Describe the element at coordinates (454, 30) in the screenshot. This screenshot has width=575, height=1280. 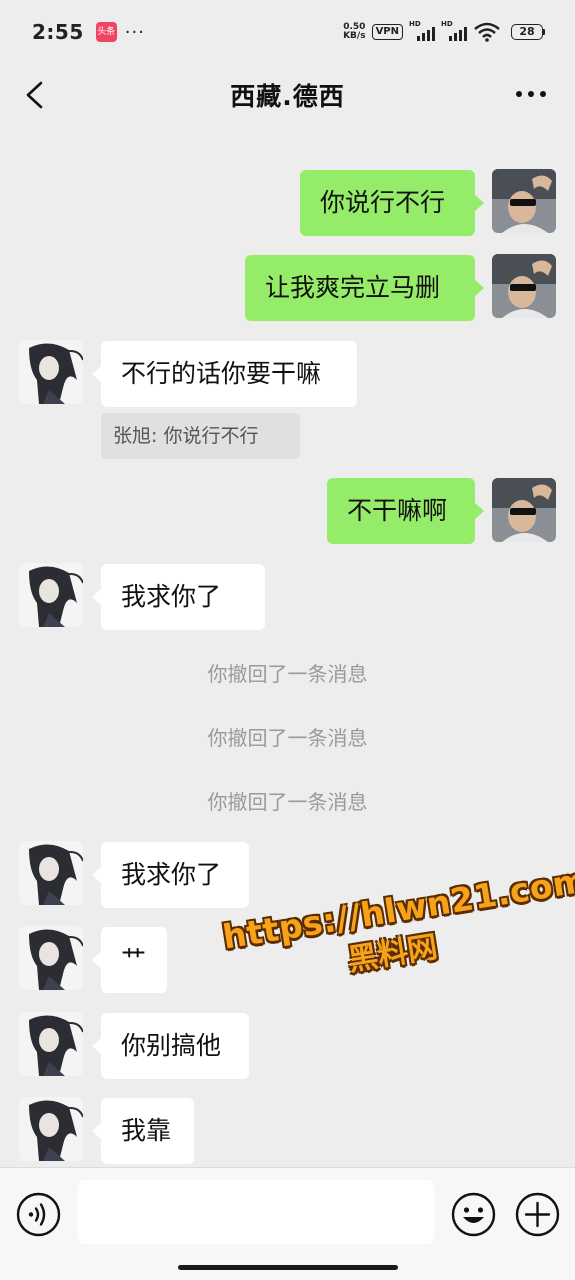
I see `cellular-signal-2-icon: HD` at that location.